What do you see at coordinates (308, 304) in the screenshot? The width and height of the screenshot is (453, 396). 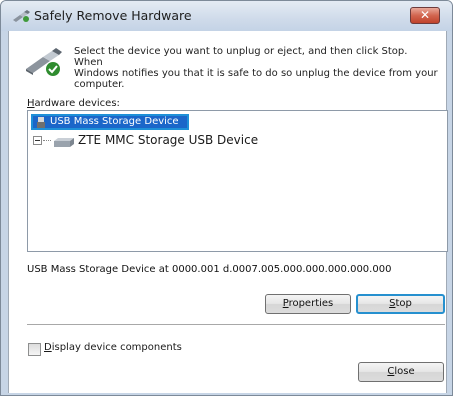 I see `properties-button: Properties` at bounding box center [308, 304].